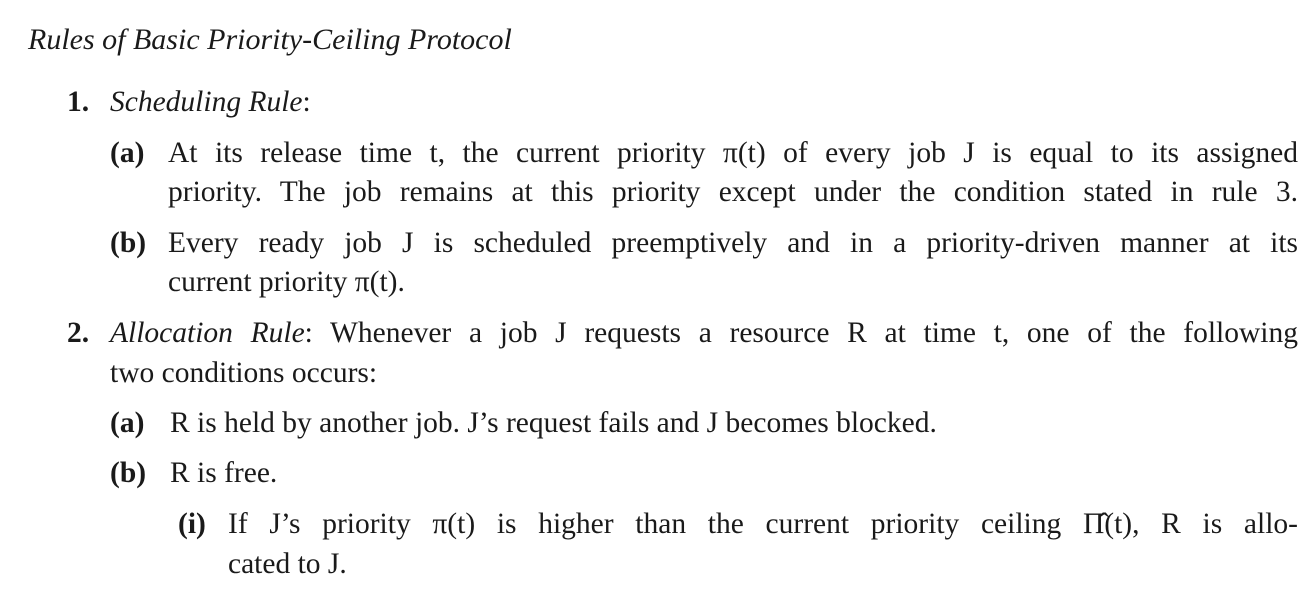  What do you see at coordinates (78, 333) in the screenshot?
I see `rule-2-number: 2.` at bounding box center [78, 333].